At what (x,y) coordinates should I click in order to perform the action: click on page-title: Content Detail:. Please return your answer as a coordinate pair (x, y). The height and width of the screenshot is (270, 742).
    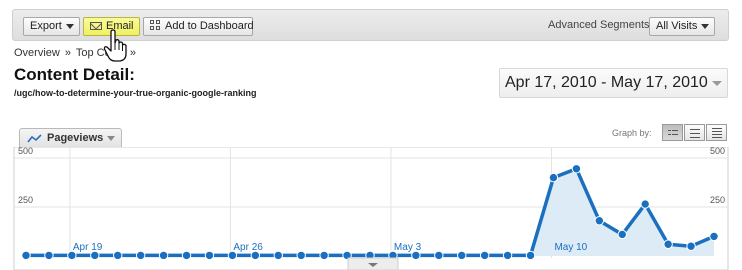
    Looking at the image, I should click on (74, 74).